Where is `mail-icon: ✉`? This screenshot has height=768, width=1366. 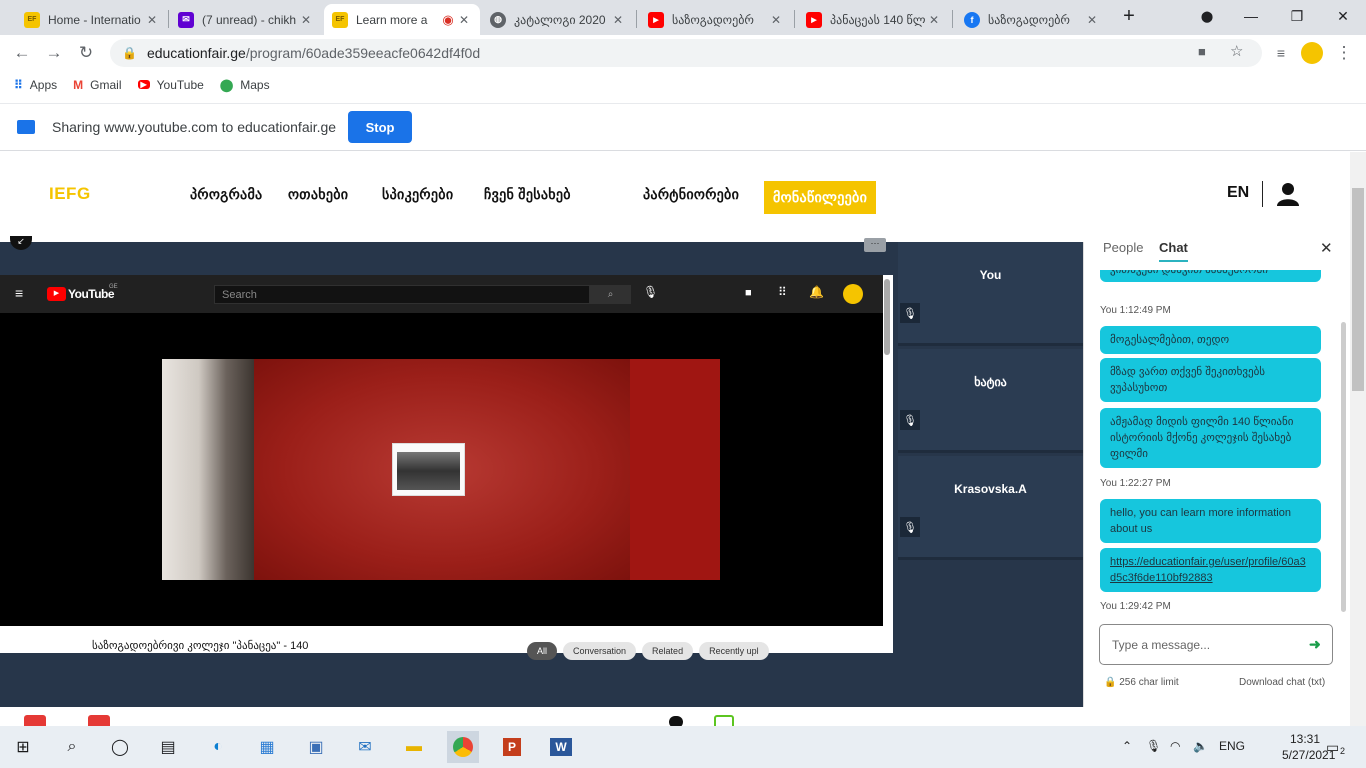
mail-icon: ✉ is located at coordinates (365, 747).